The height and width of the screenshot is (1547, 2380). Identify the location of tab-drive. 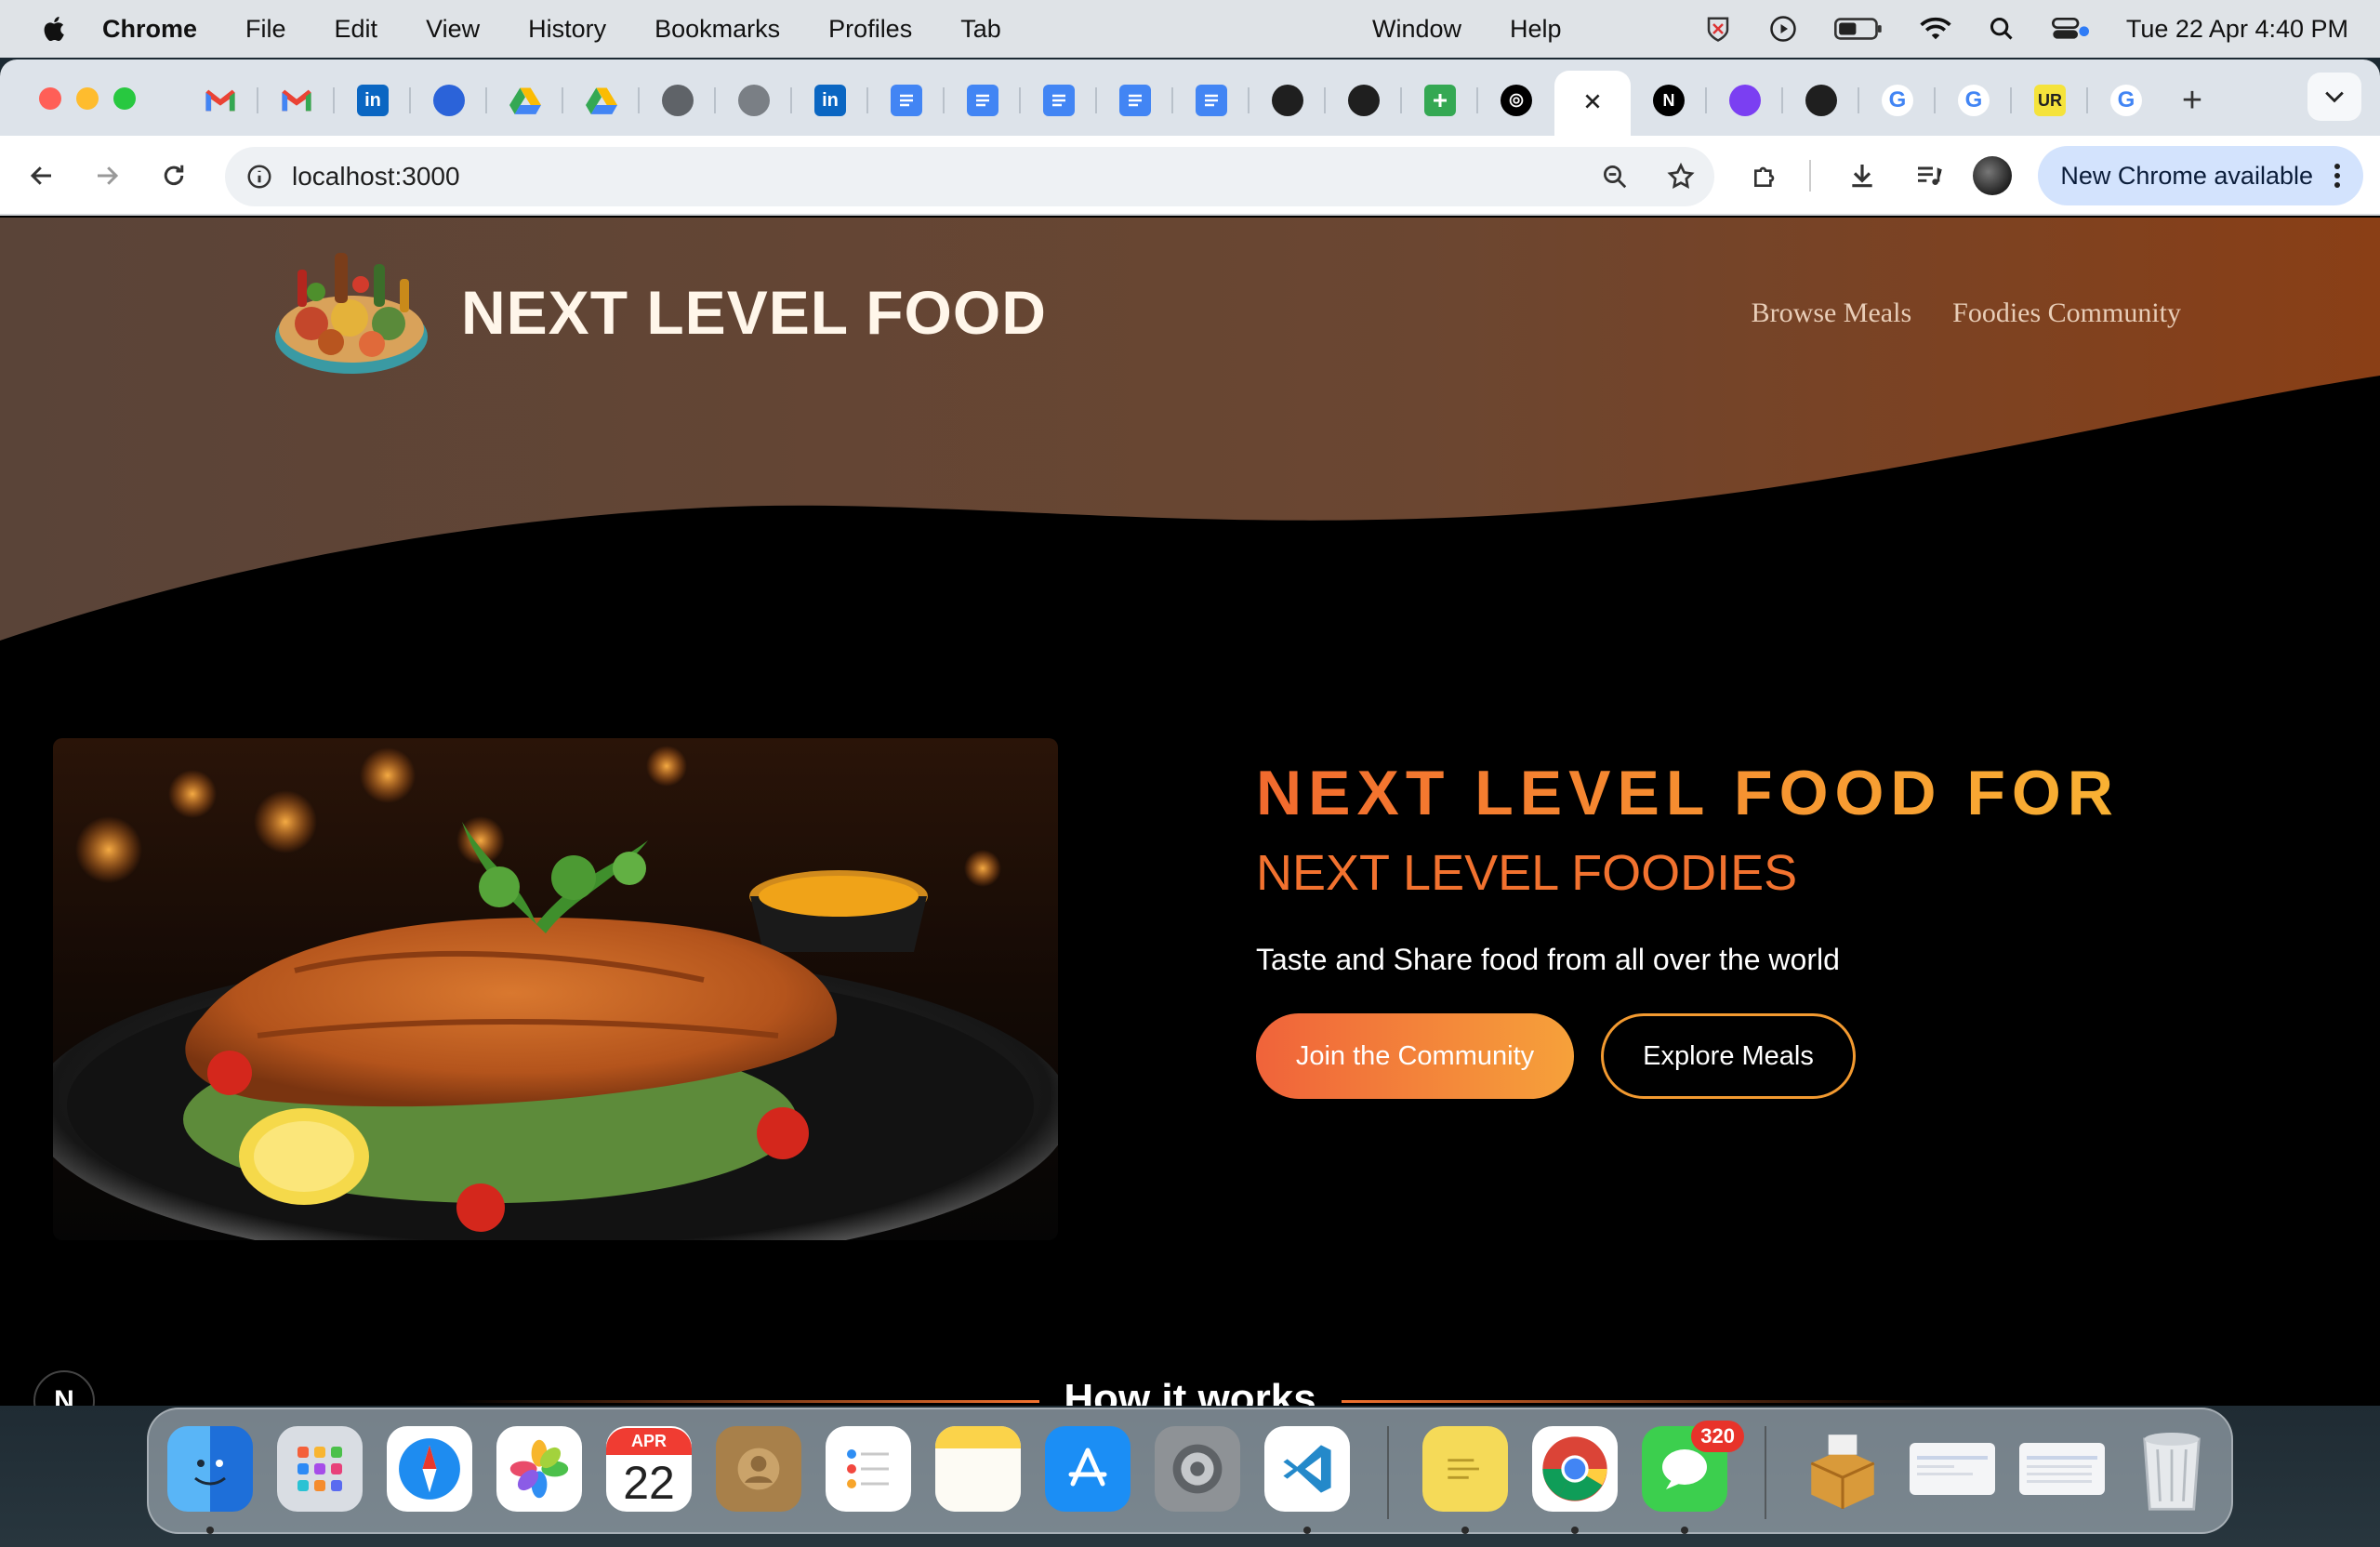
(525, 100).